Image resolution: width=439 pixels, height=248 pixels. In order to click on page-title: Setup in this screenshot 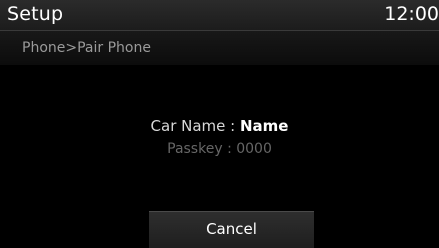, I will do `click(35, 14)`.